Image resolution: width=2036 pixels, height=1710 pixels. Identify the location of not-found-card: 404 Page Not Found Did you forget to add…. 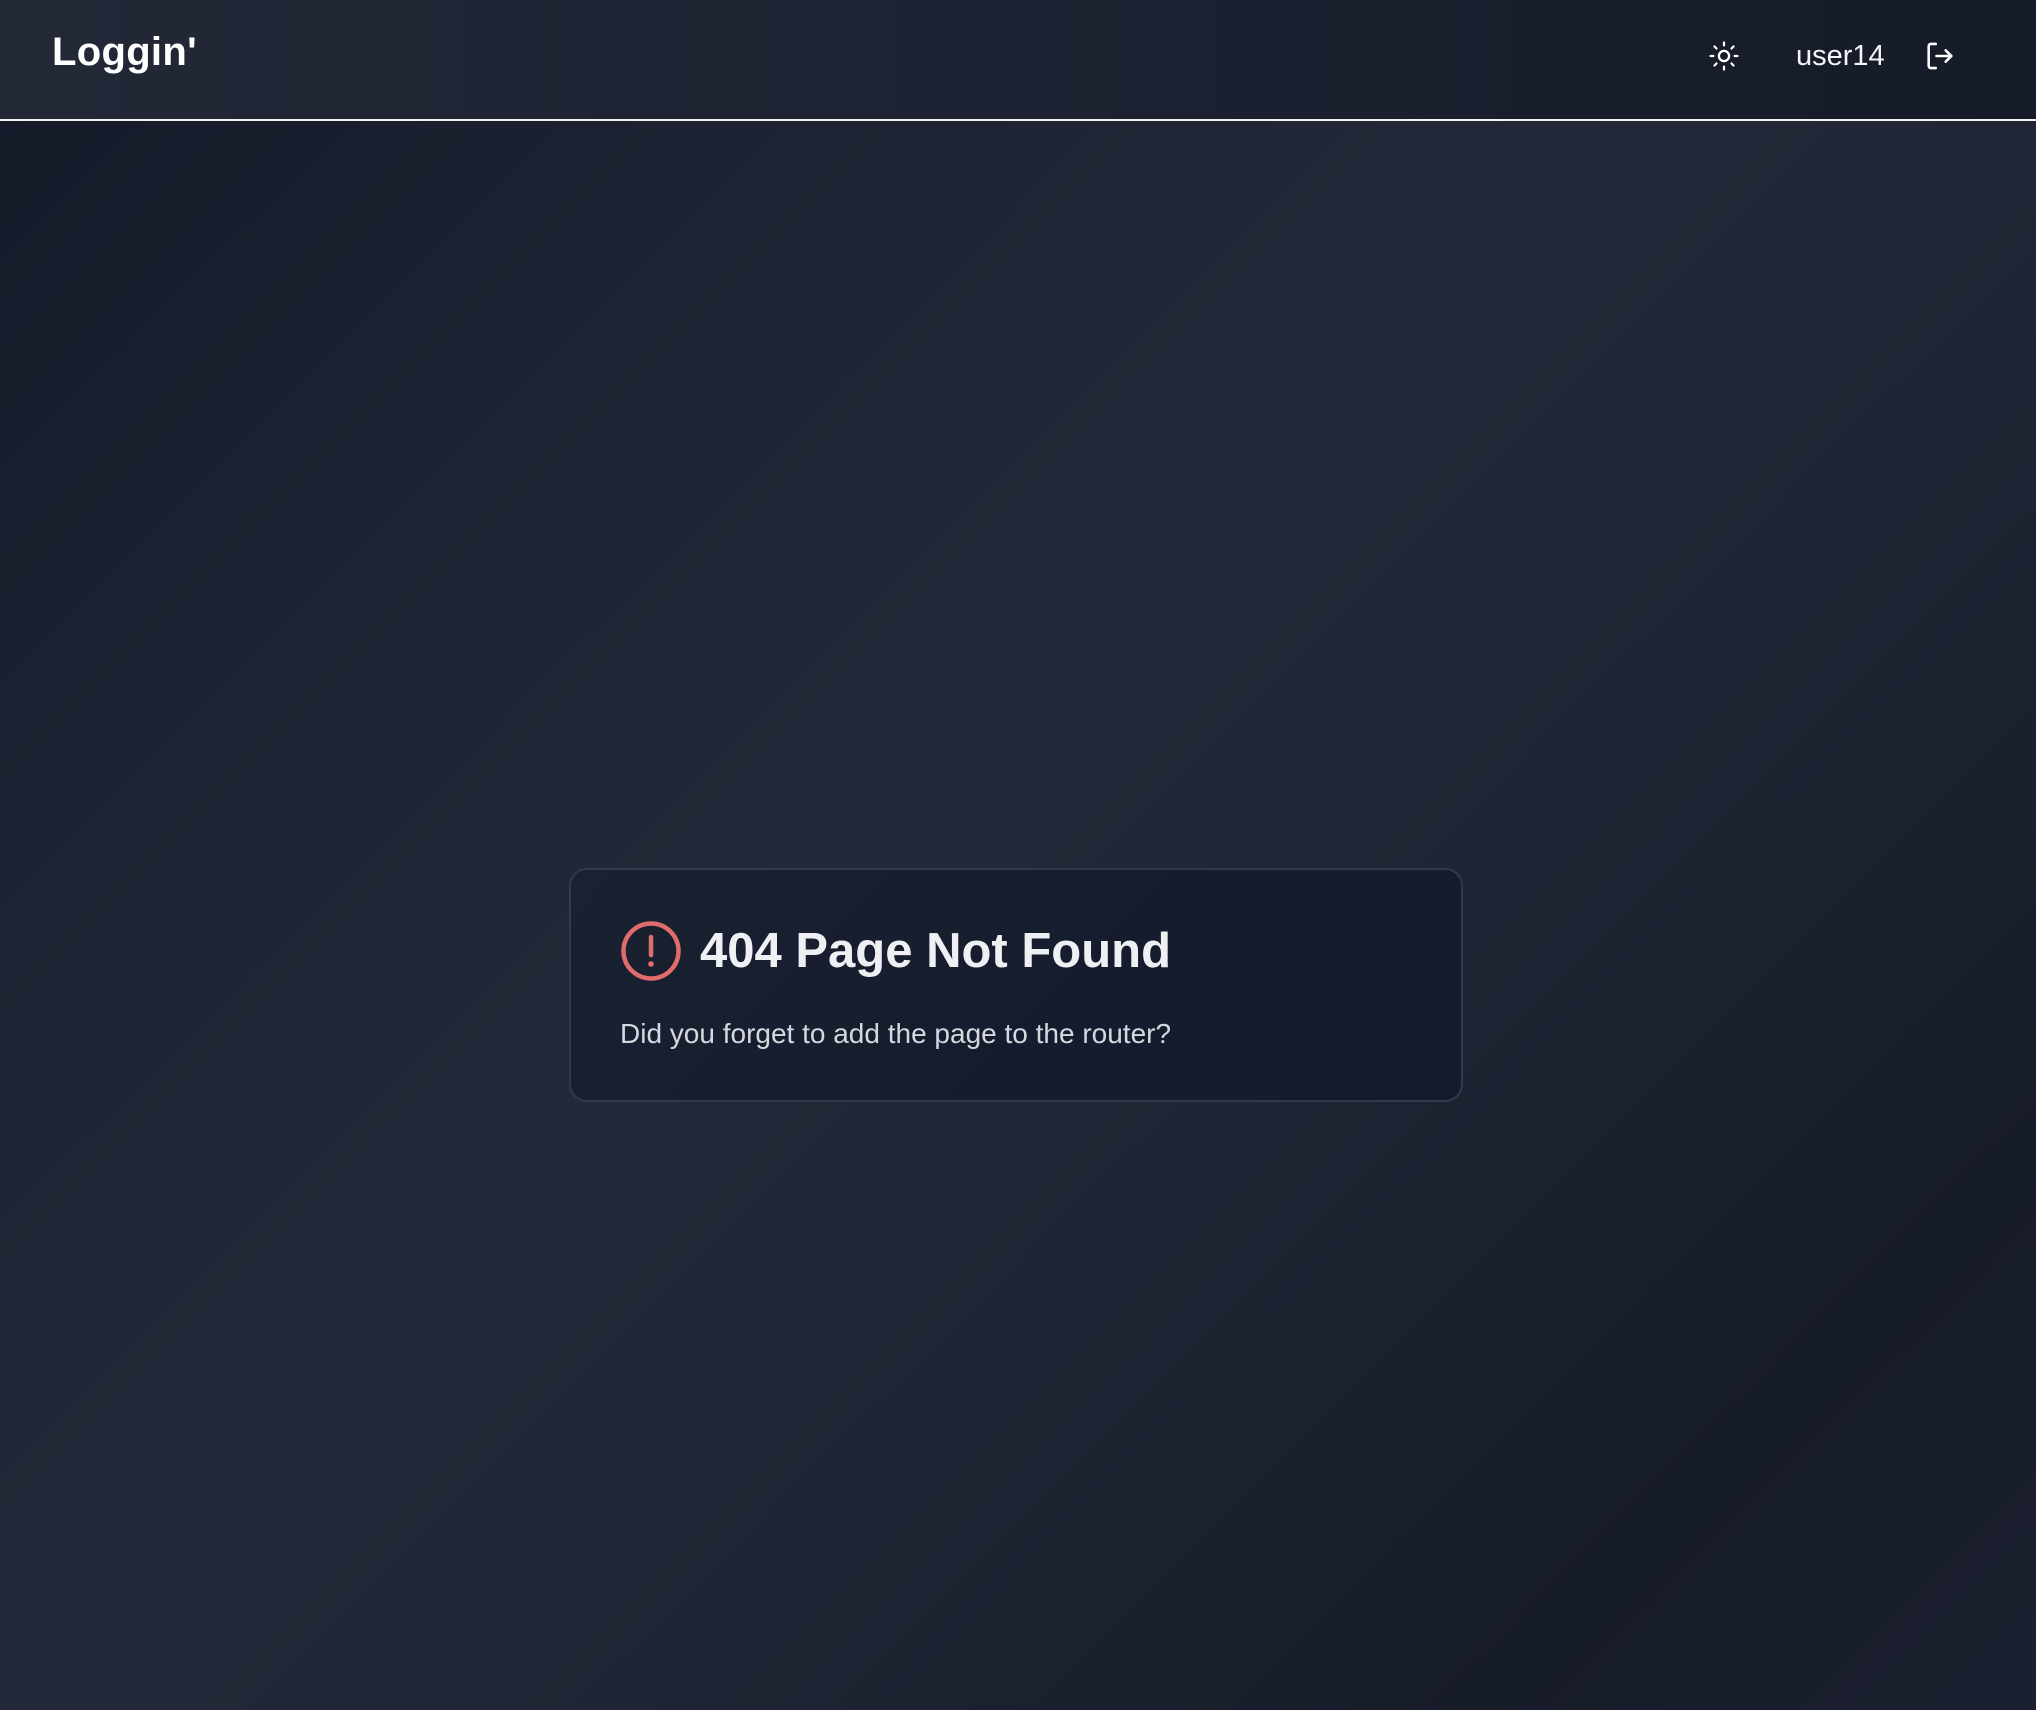
(1016, 985).